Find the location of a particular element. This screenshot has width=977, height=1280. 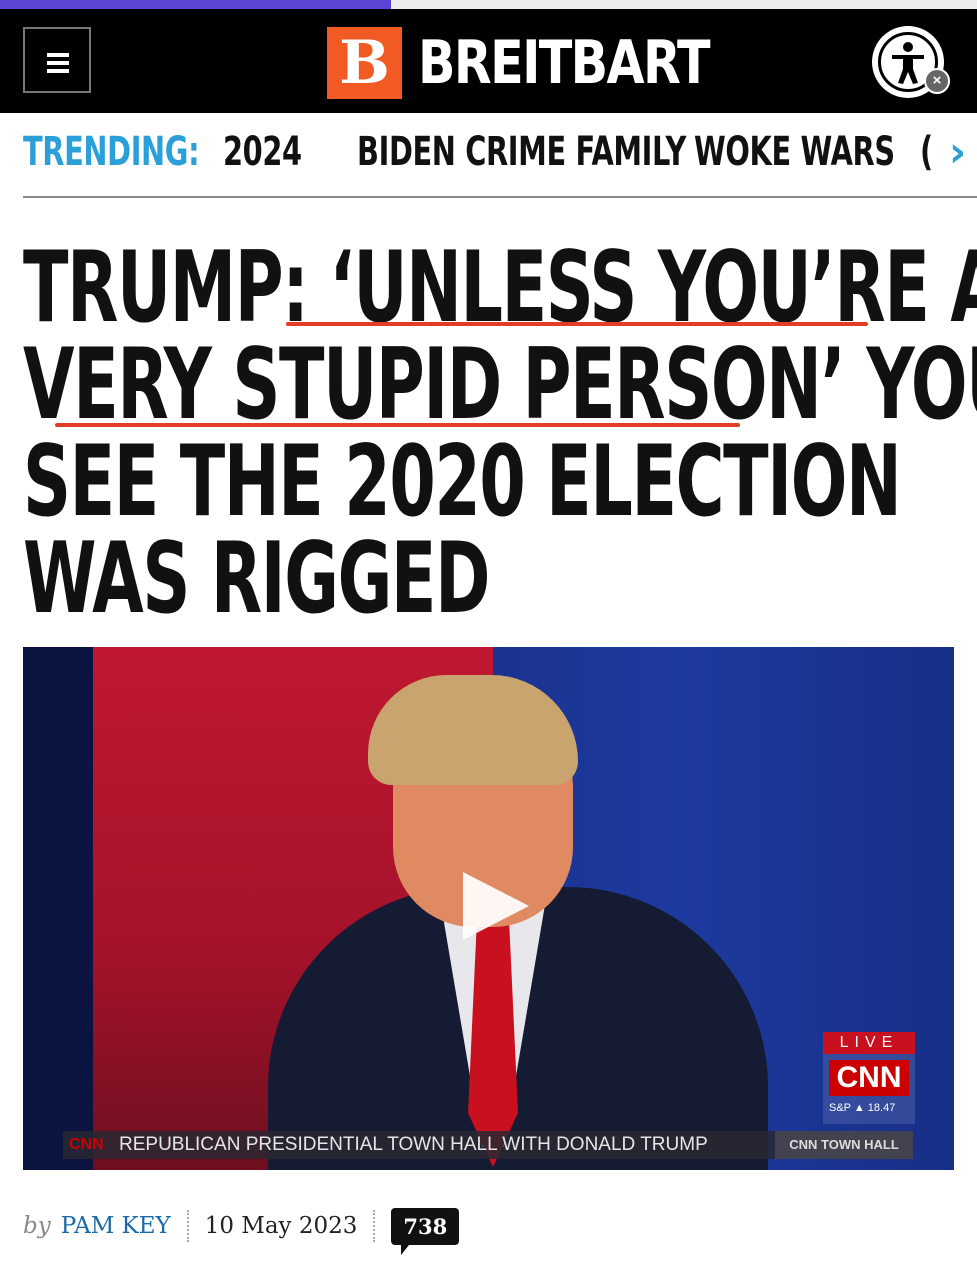

headline-line: WAS RIGGED is located at coordinates (256, 579).